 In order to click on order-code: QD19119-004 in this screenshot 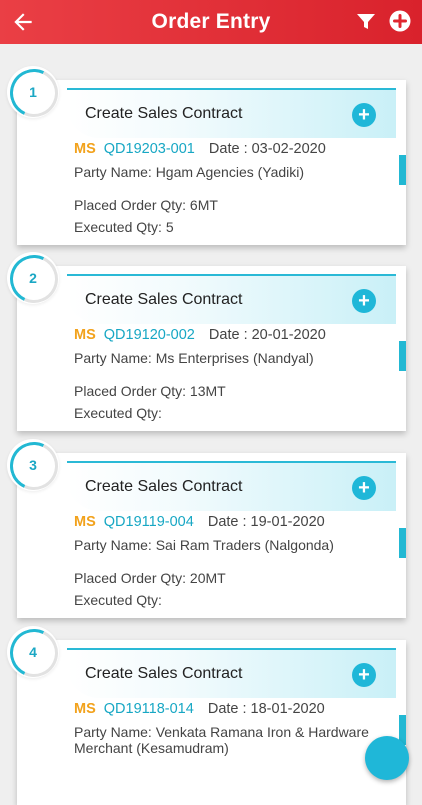, I will do `click(149, 522)`.